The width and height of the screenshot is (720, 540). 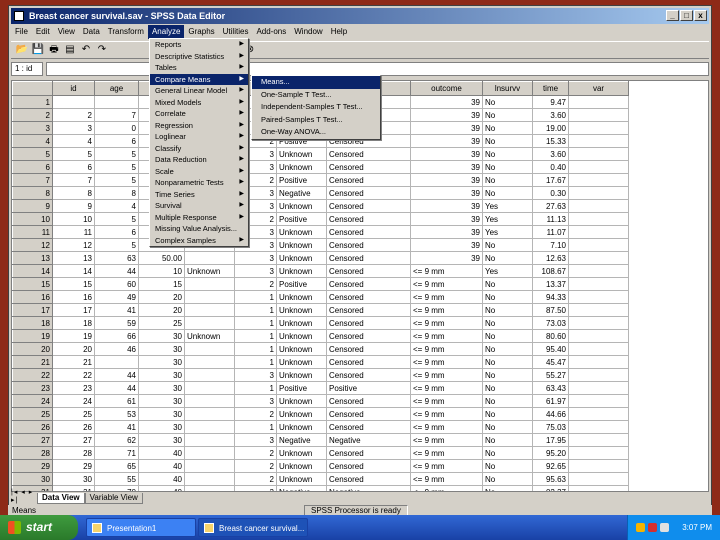 What do you see at coordinates (199, 172) in the screenshot?
I see `menu-item-scale: Scale ▶` at bounding box center [199, 172].